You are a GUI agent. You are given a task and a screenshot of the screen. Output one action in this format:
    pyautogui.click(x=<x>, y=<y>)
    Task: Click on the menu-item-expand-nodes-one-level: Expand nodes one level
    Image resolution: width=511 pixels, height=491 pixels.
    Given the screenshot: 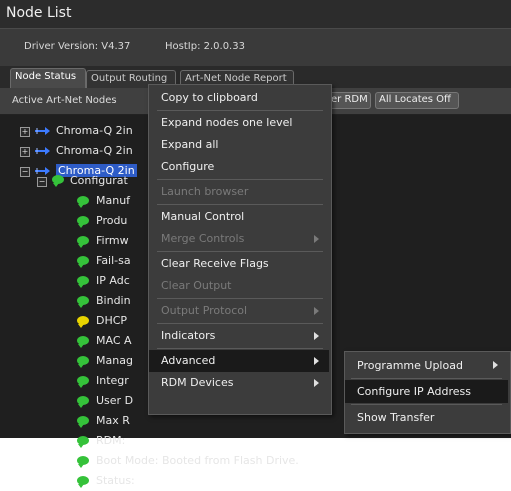 What is the action you would take?
    pyautogui.click(x=239, y=123)
    